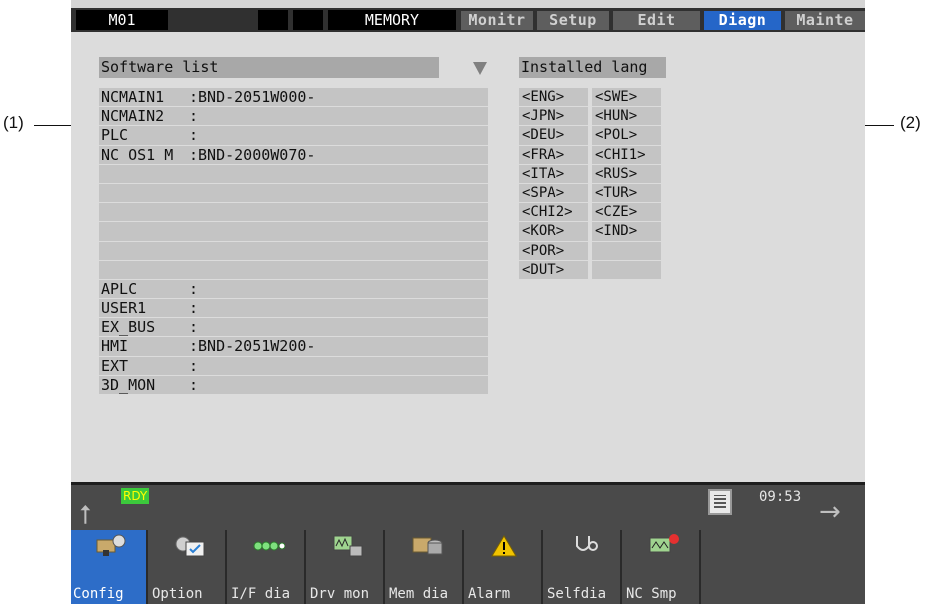 This screenshot has height=604, width=933. Describe the element at coordinates (553, 250) in the screenshot. I see `language-cell: <POR>` at that location.